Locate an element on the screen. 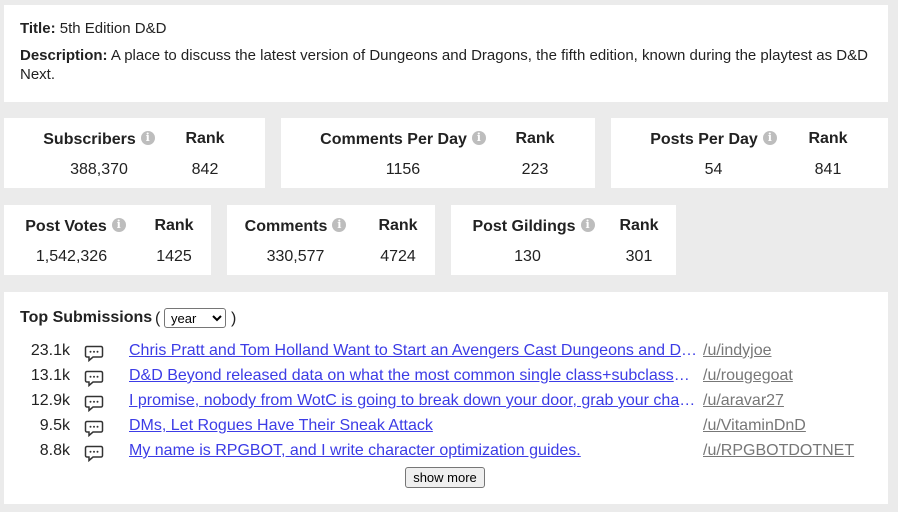 This screenshot has height=512, width=898. comments-per-day-value: 1156 is located at coordinates (403, 169).